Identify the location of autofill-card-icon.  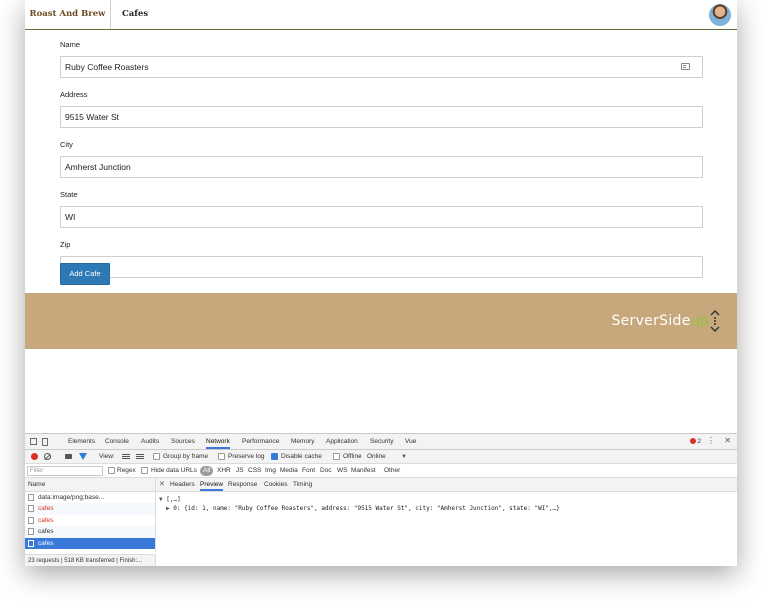
(685, 66).